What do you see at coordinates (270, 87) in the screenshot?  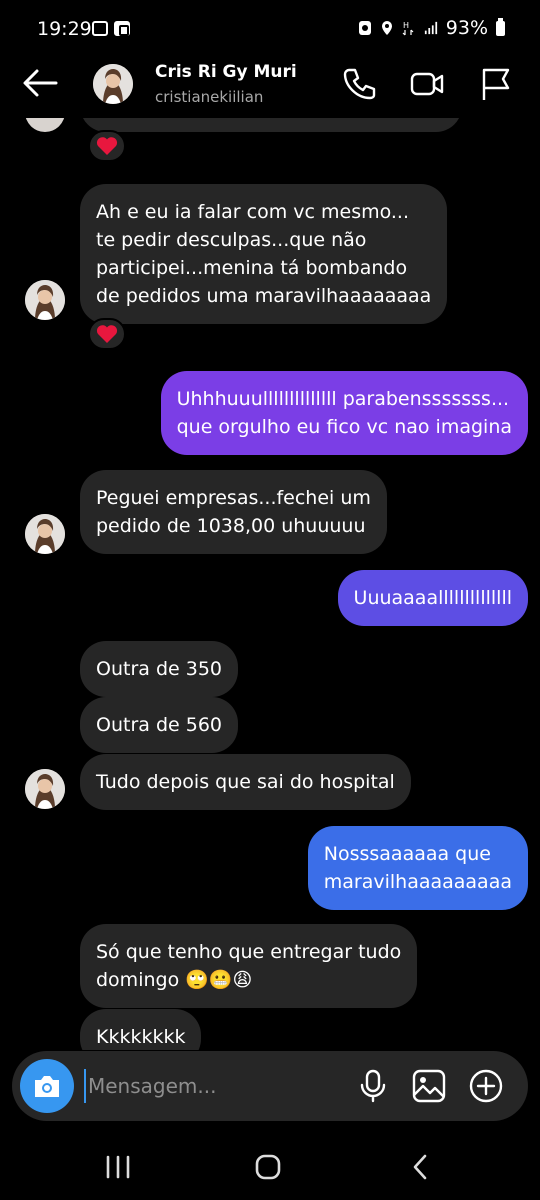 I see `chat-header: Cris Ri Gy Muri cristianekiilian` at bounding box center [270, 87].